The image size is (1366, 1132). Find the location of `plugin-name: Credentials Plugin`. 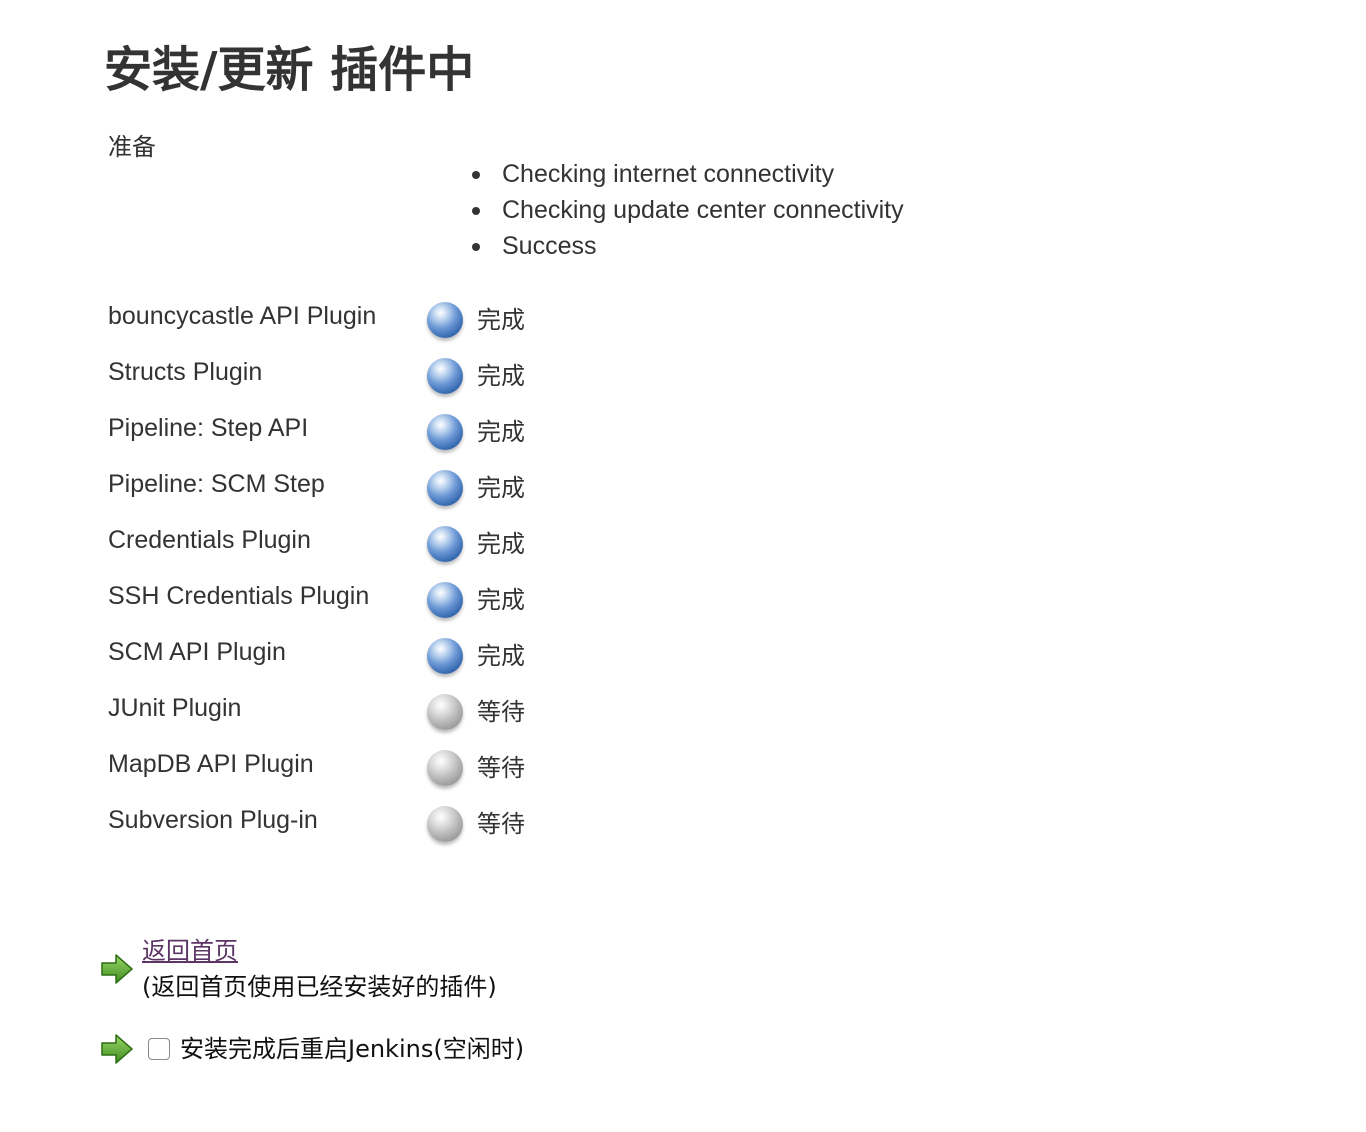

plugin-name: Credentials Plugin is located at coordinates (209, 540).